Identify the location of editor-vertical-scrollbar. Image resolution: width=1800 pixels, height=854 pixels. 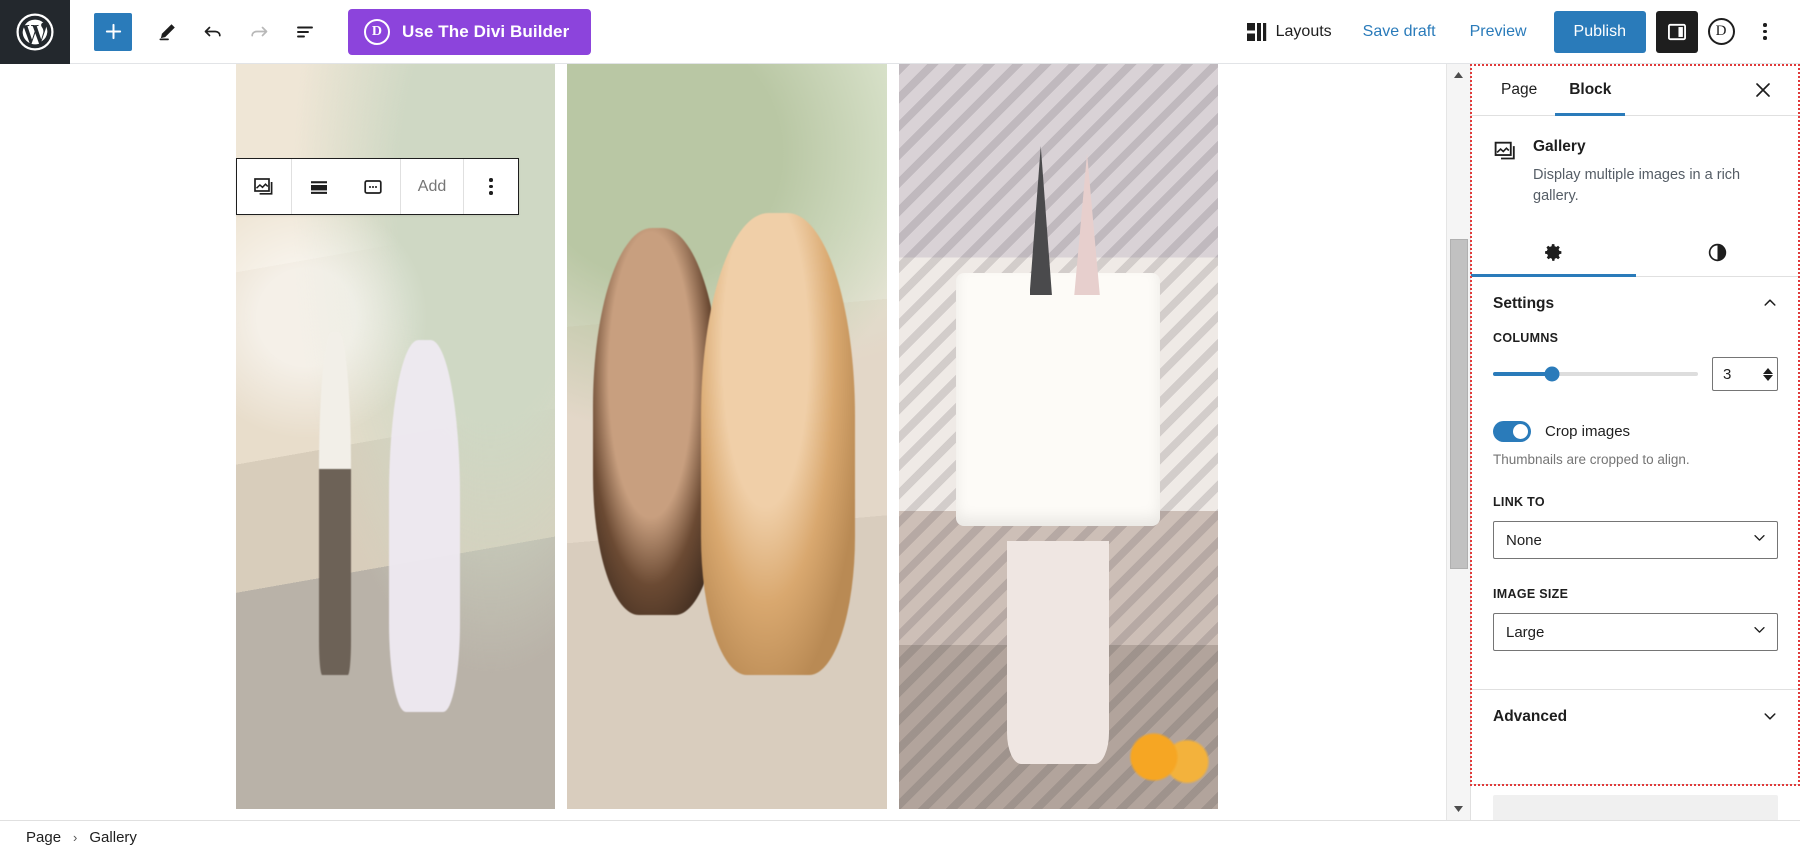
(1458, 442).